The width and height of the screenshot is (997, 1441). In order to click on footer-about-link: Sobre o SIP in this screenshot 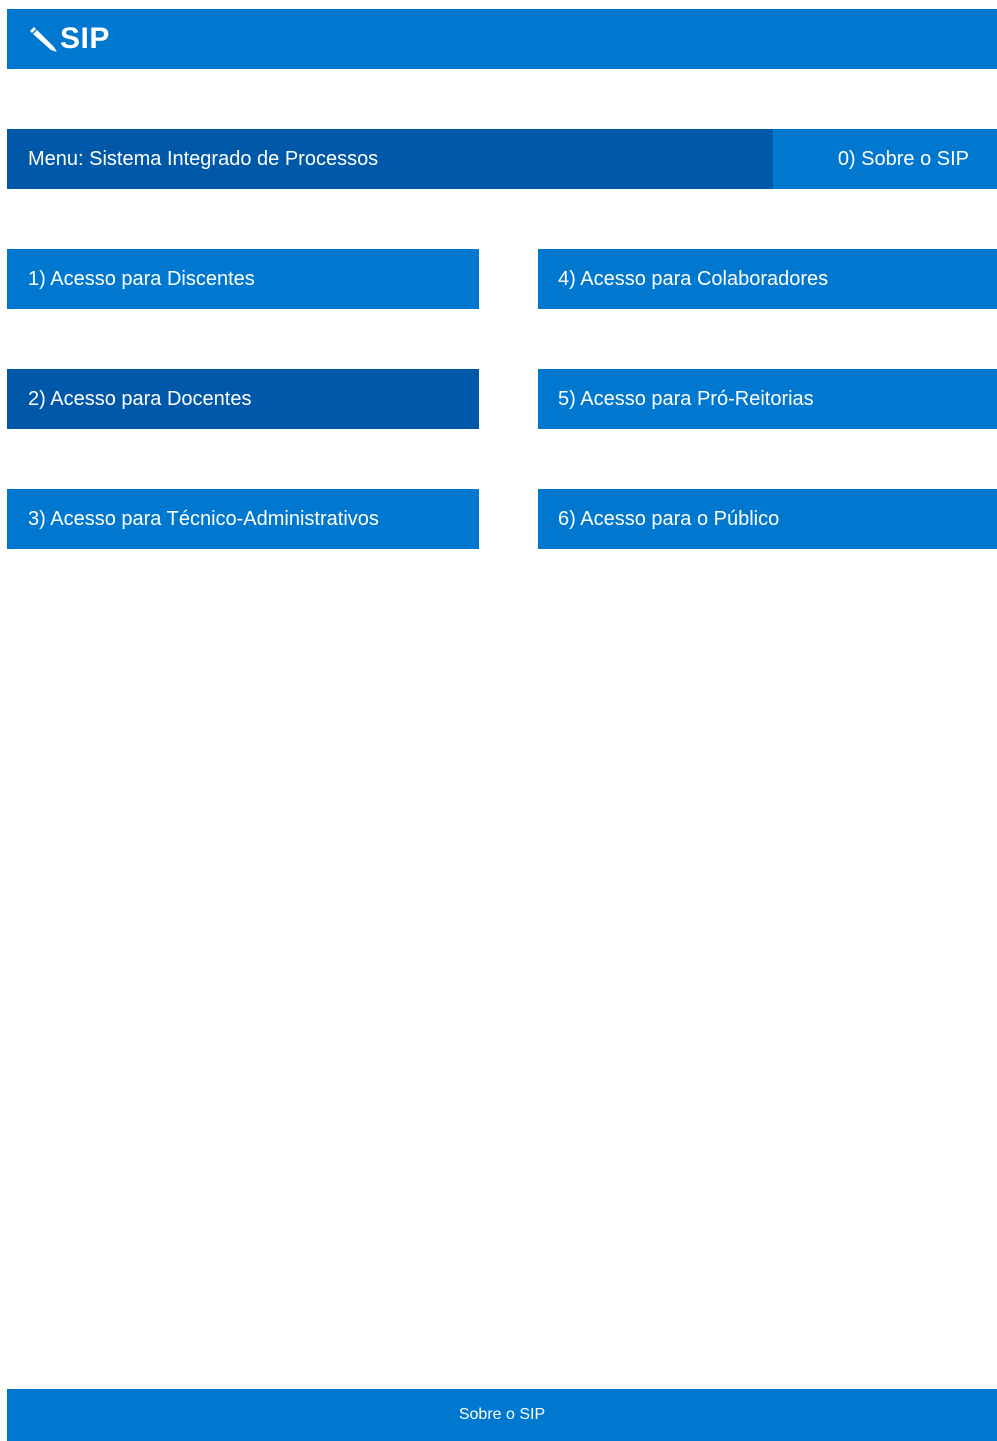, I will do `click(502, 1415)`.